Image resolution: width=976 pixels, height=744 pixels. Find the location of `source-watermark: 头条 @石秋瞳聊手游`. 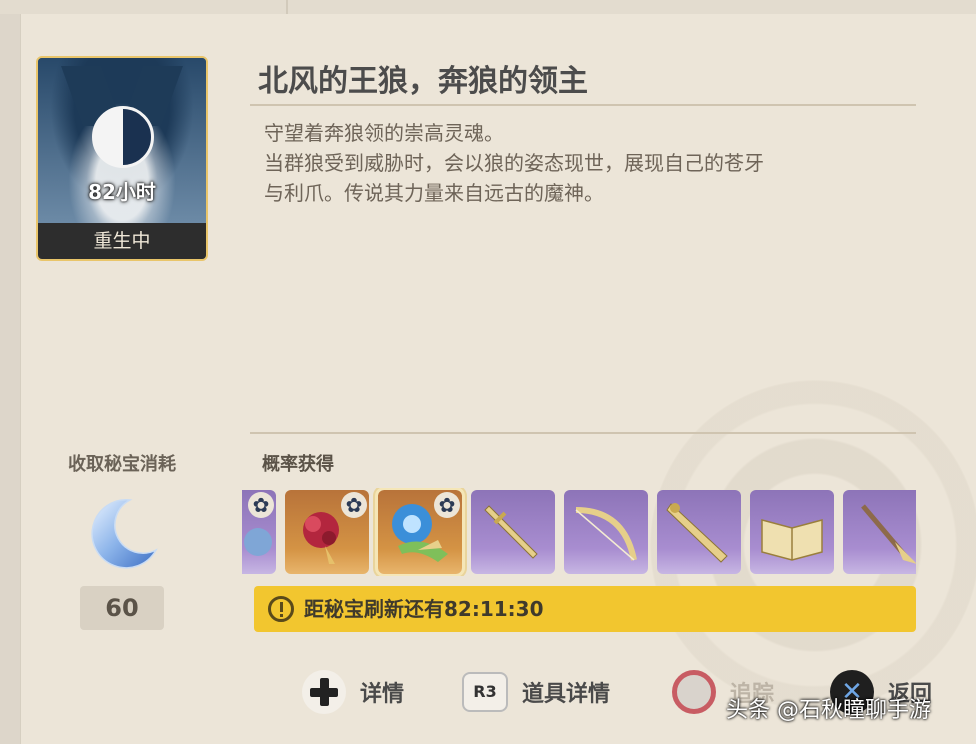

source-watermark: 头条 @石秋瞳聊手游 is located at coordinates (828, 710).